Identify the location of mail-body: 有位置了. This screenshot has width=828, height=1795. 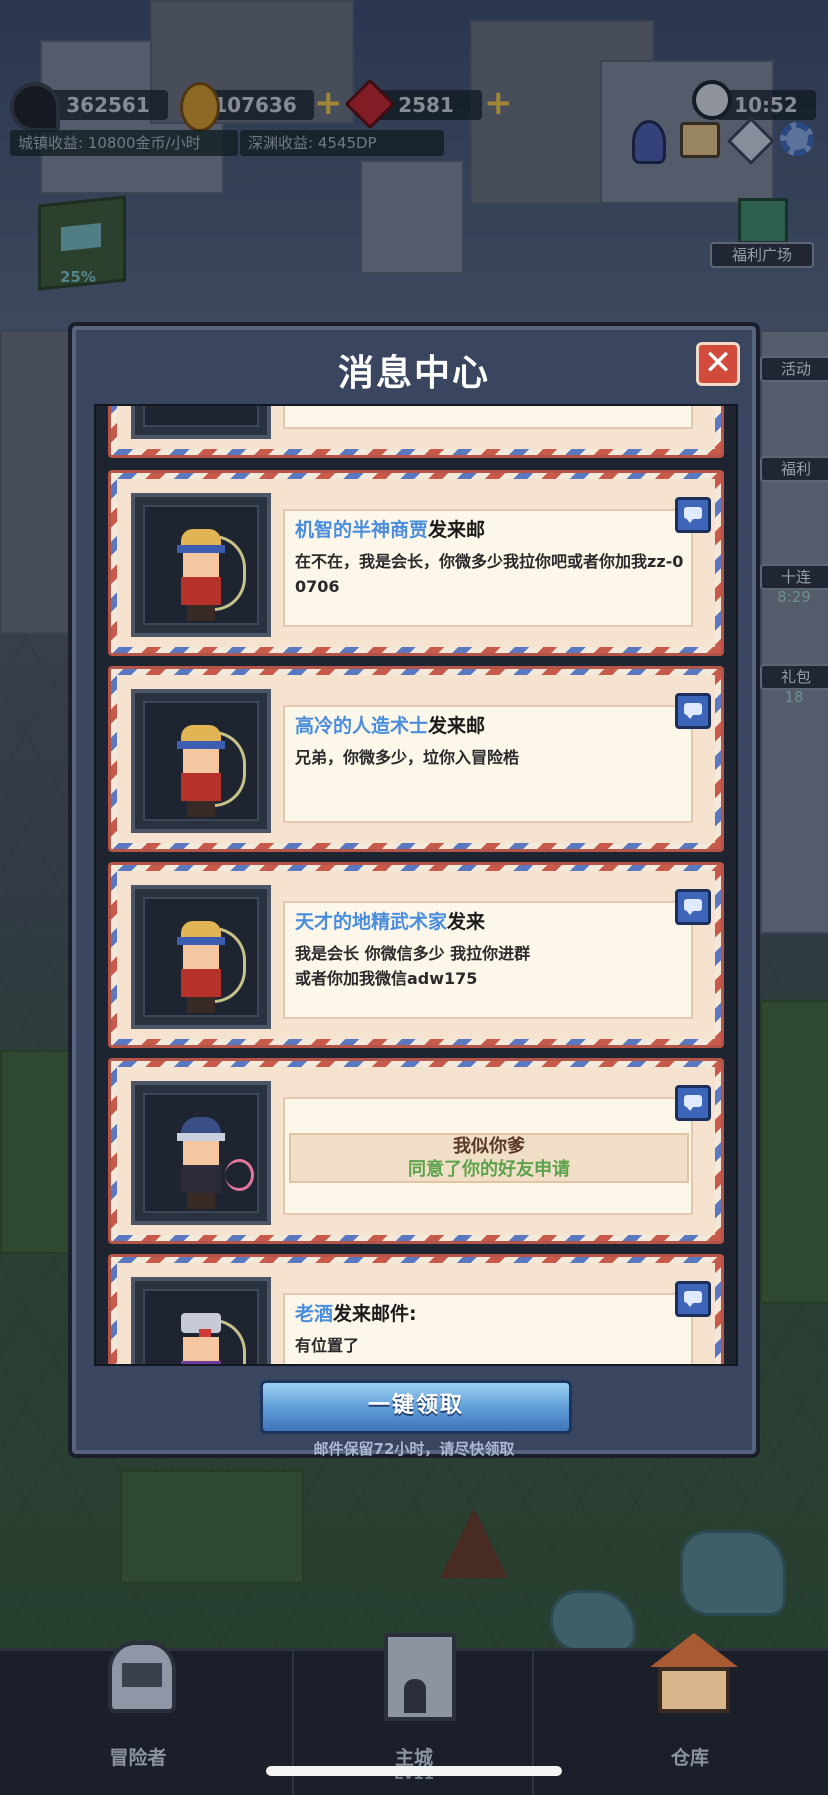
(327, 1345).